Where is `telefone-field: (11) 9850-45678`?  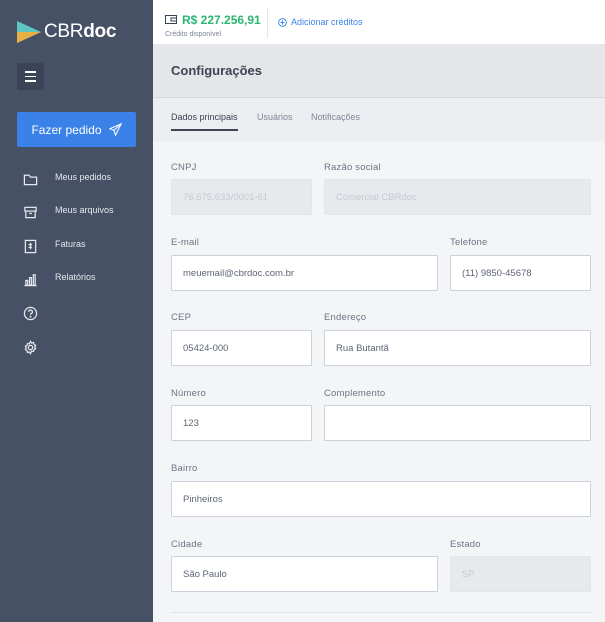
telefone-field: (11) 9850-45678 is located at coordinates (520, 273).